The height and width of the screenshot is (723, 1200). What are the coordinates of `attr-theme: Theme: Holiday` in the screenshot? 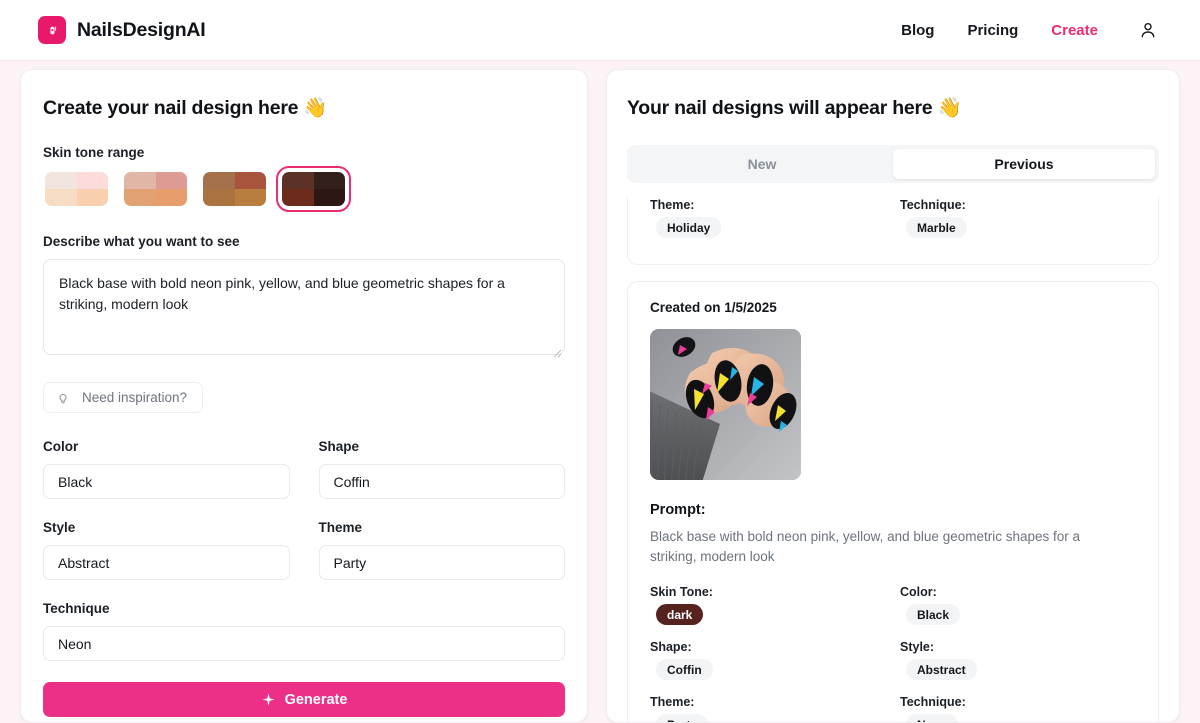 It's located at (768, 221).